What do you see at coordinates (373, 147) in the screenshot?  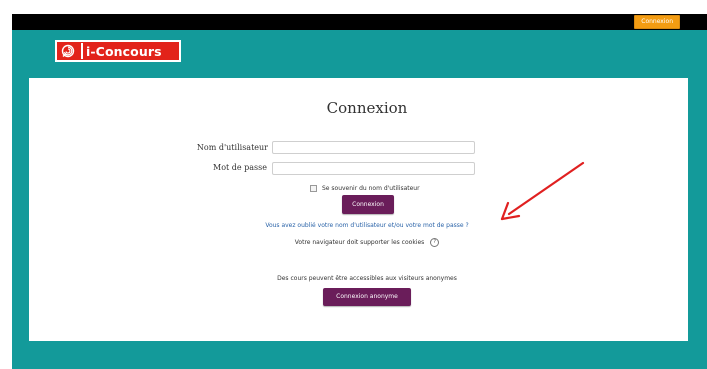 I see `username-input` at bounding box center [373, 147].